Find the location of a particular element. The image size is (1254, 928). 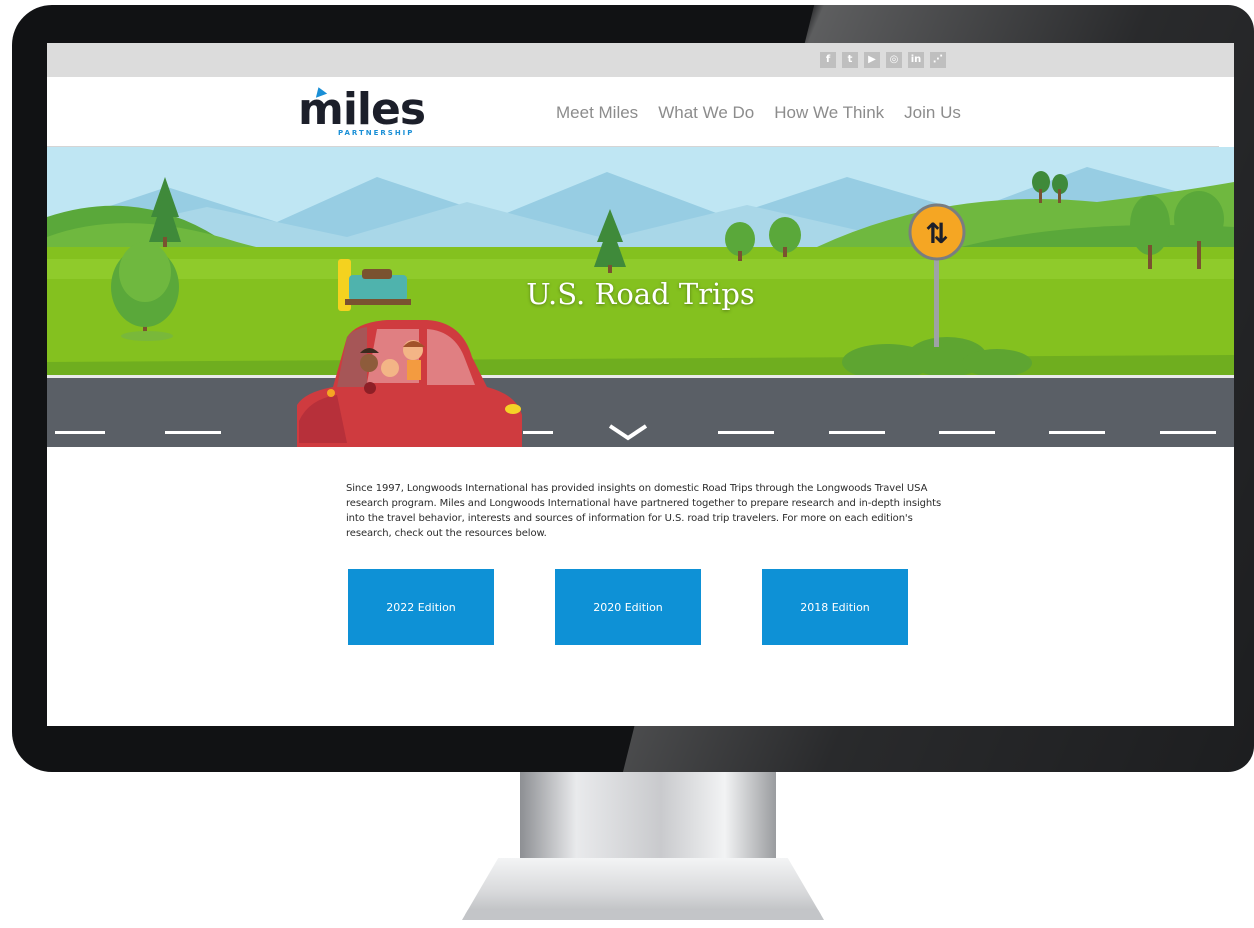

social-bar: f t ▶ ◎ in ⋰ is located at coordinates (640, 60).